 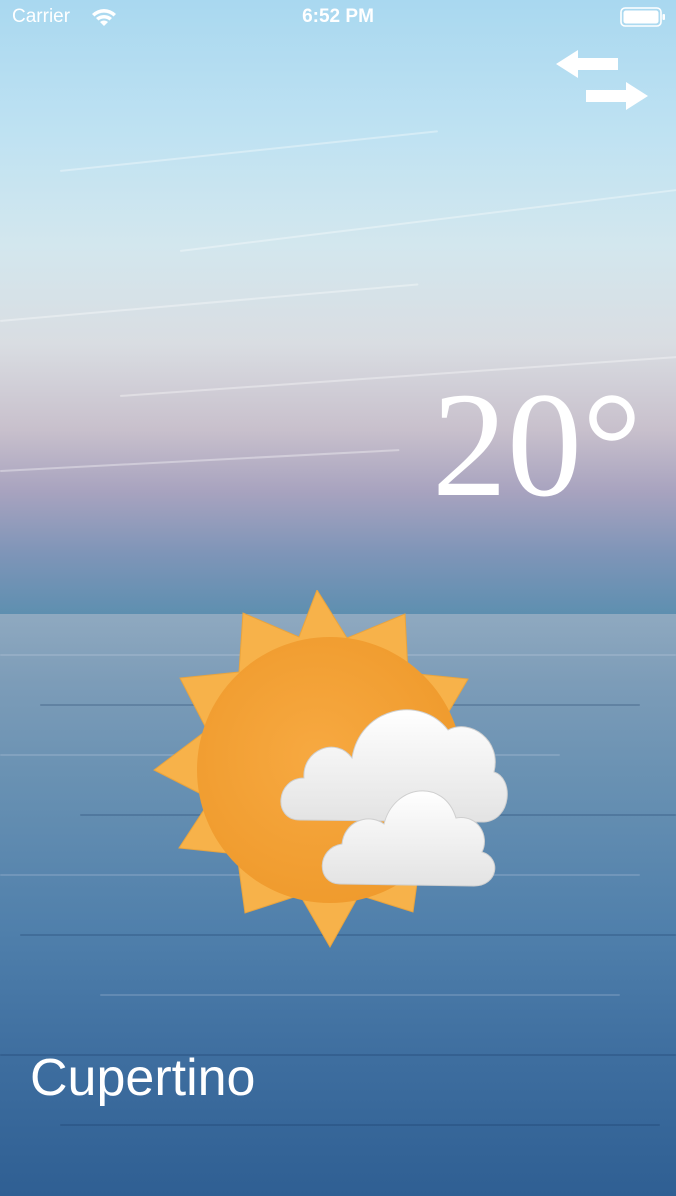 I want to click on temperature-label: 20°, so click(x=537, y=445).